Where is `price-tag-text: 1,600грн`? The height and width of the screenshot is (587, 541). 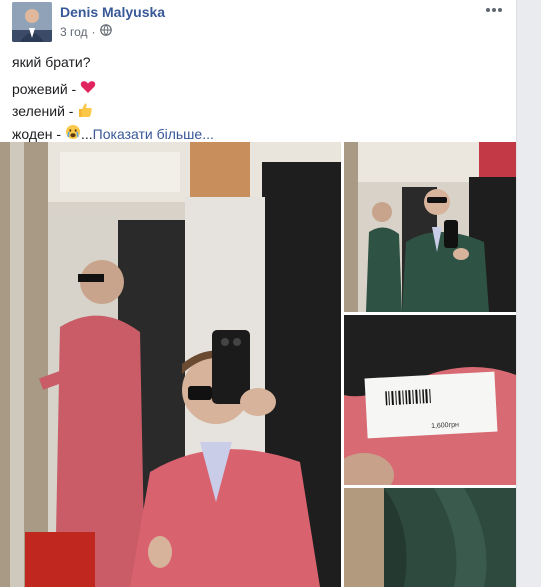
price-tag-text: 1,600грн is located at coordinates (445, 426).